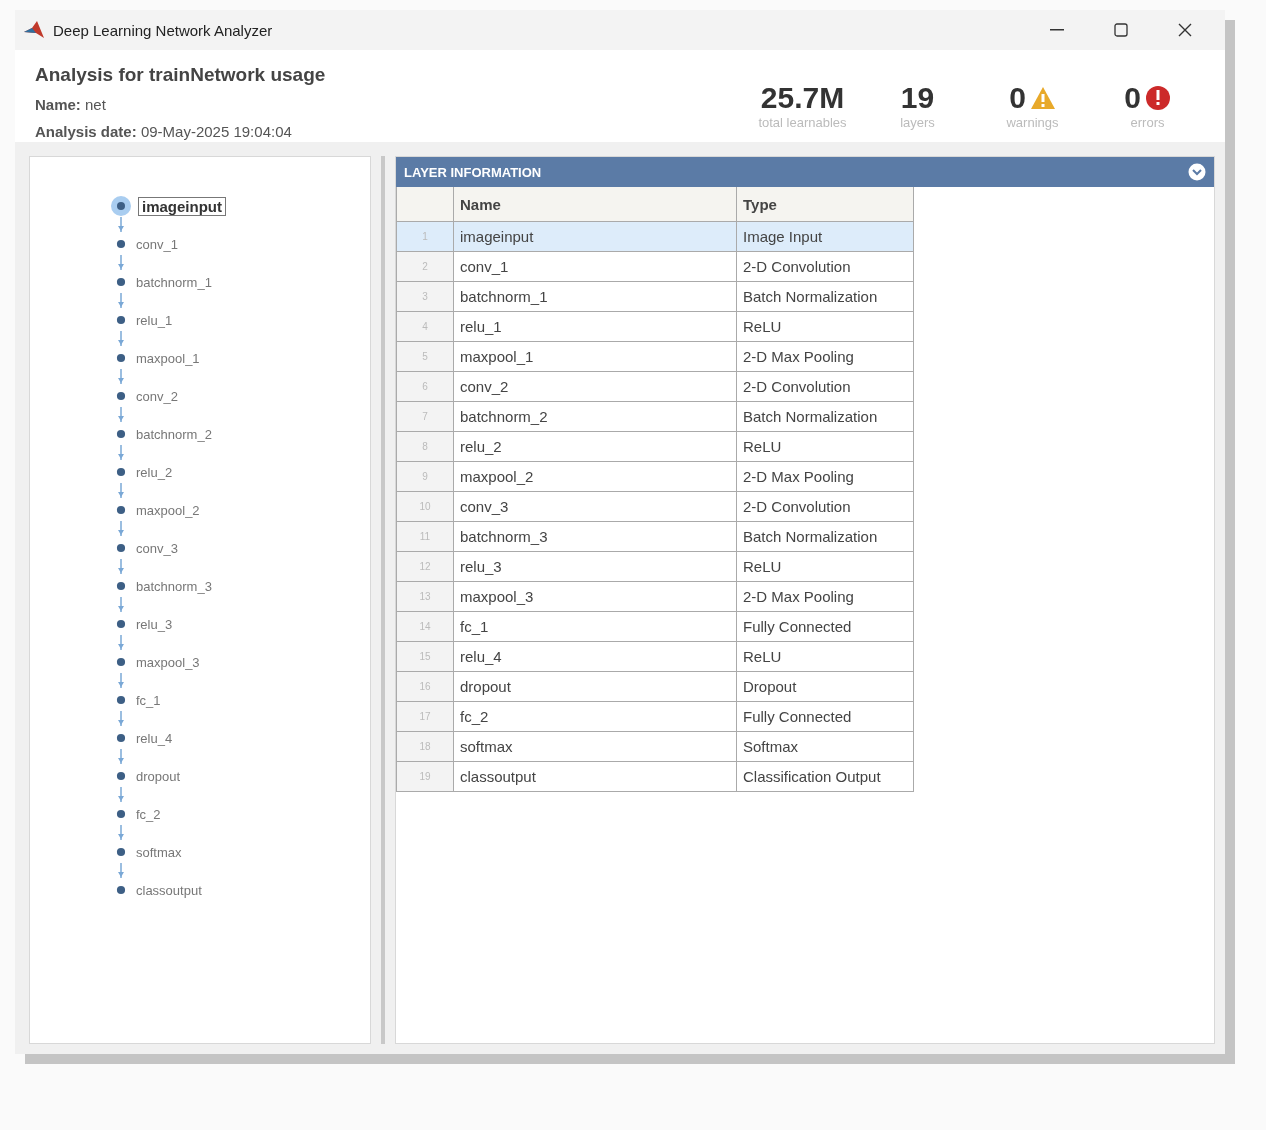 This screenshot has width=1266, height=1130. What do you see at coordinates (1121, 30) in the screenshot?
I see `maximize-icon` at bounding box center [1121, 30].